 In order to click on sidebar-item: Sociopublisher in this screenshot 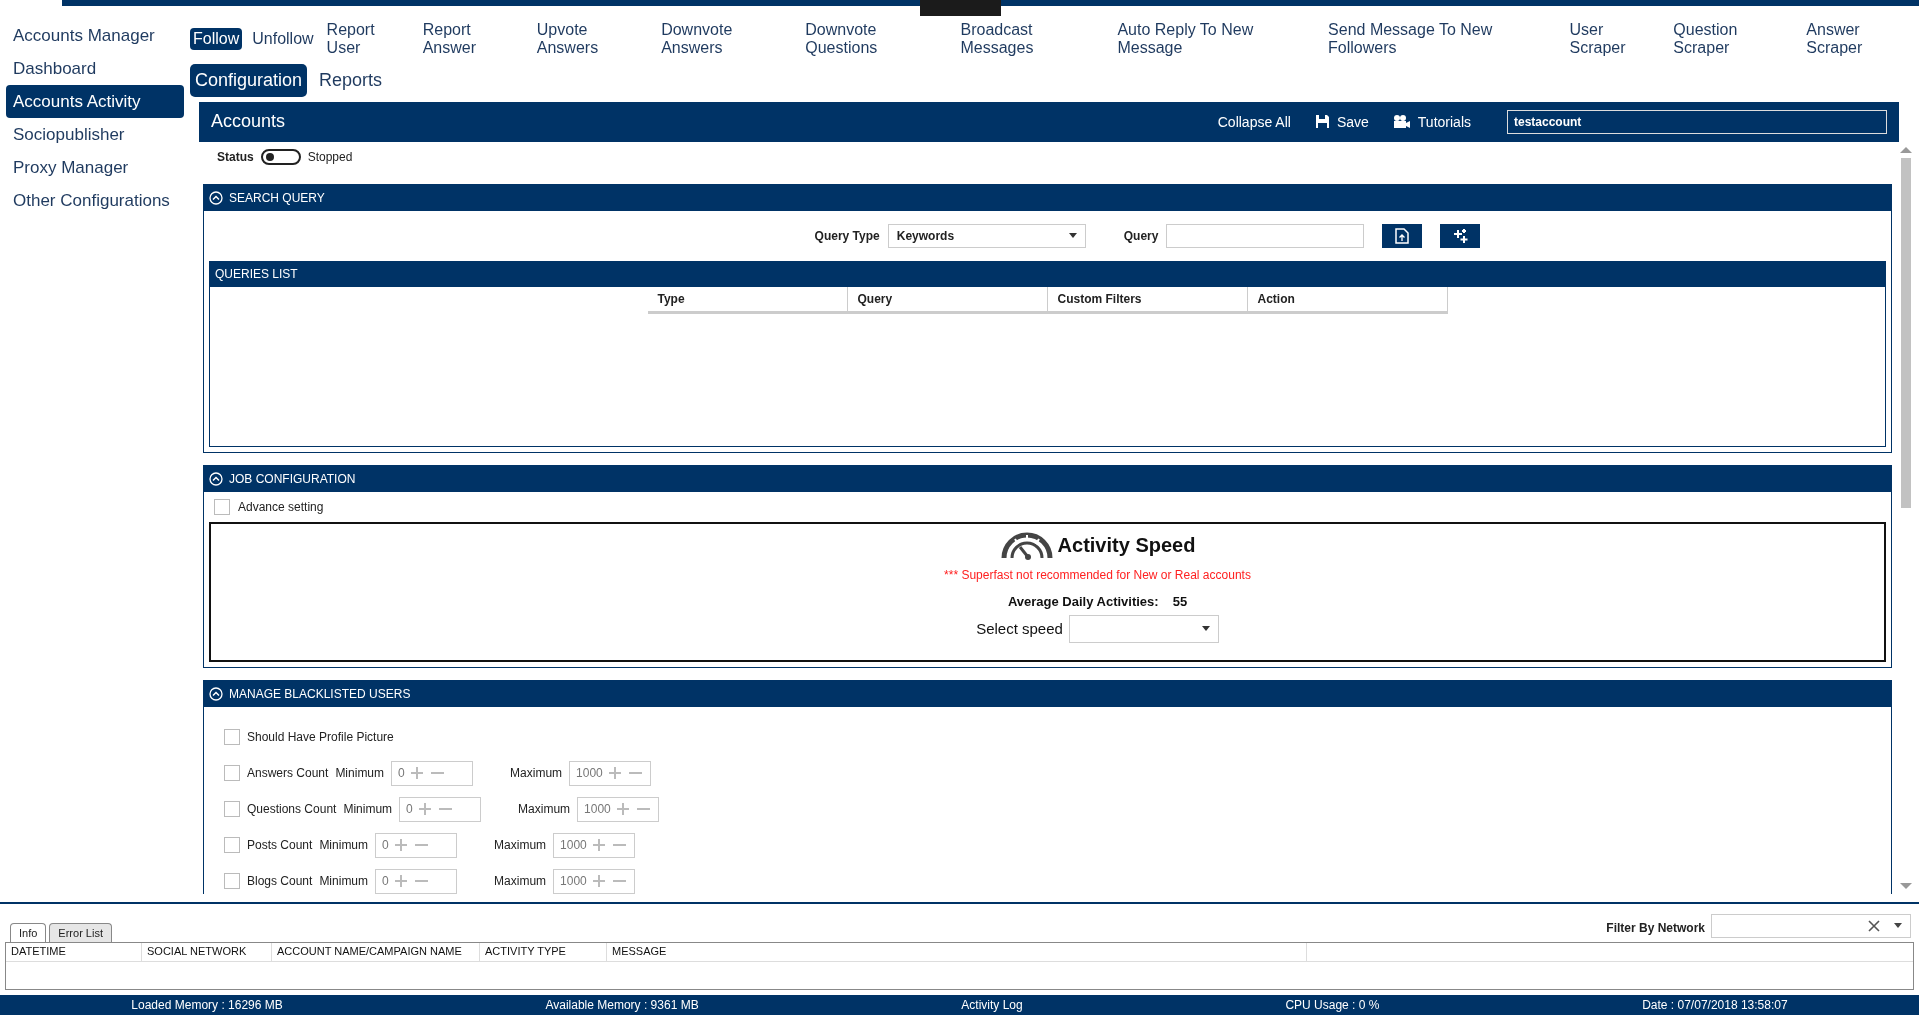, I will do `click(95, 134)`.